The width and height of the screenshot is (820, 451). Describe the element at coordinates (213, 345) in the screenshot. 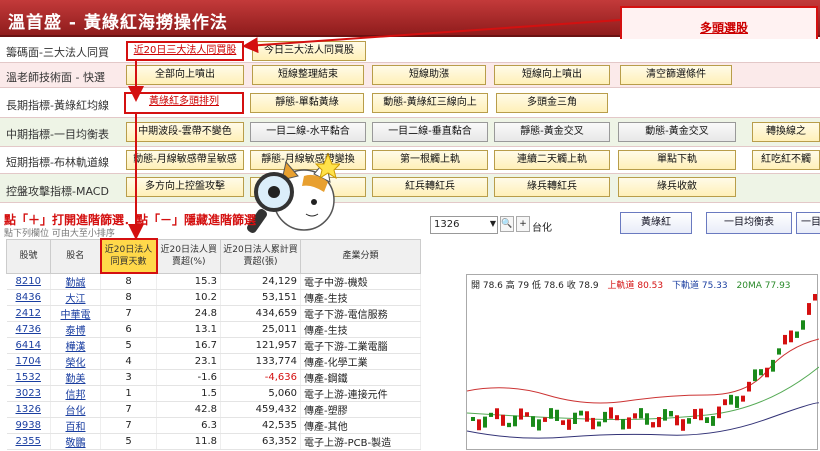

I see `table-row: 6414 樺漢 5 16.7 121,957 電子下游-工業電腦` at that location.